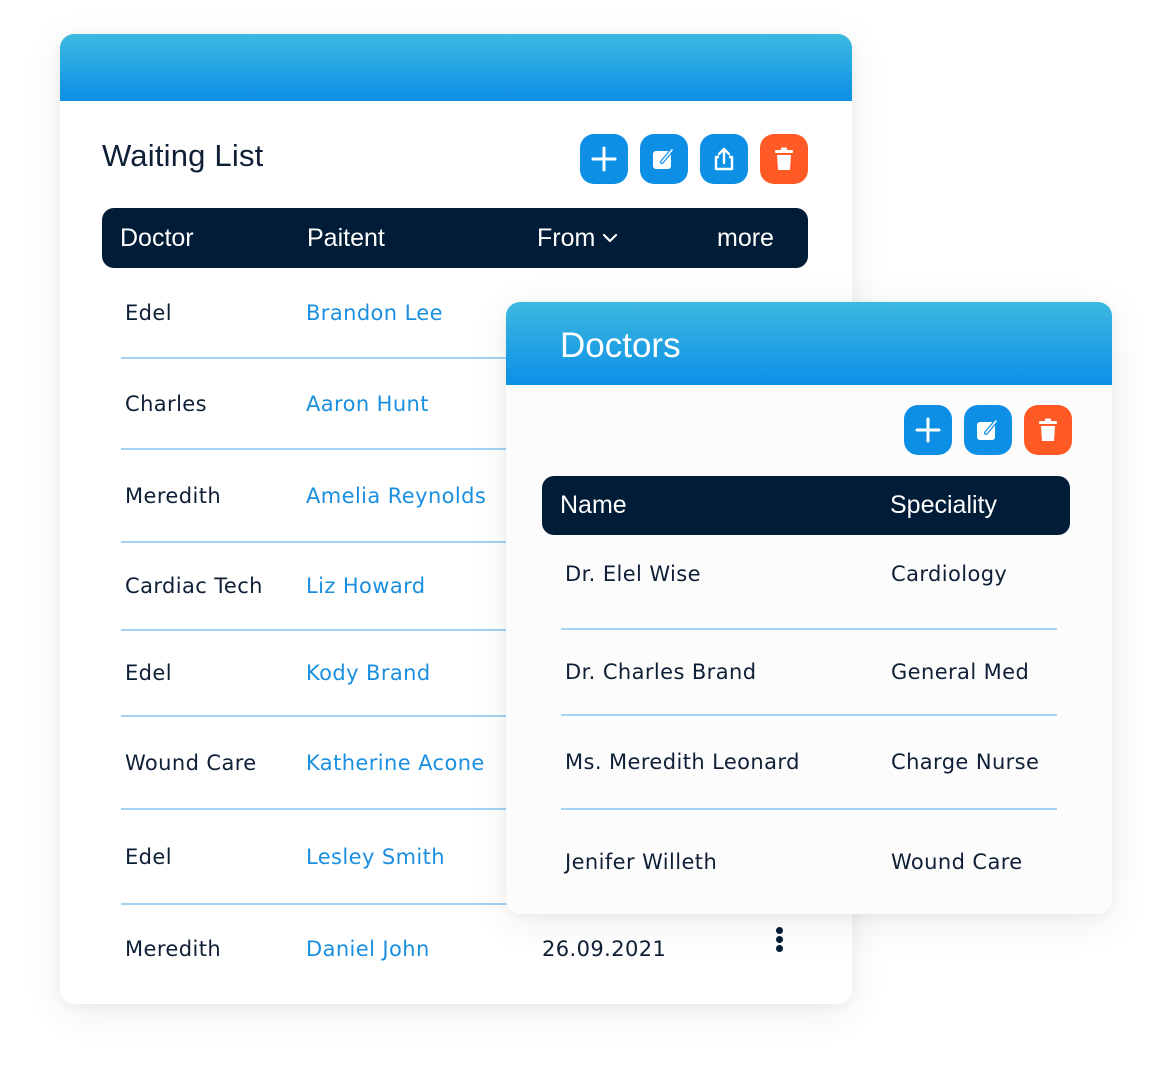 Image resolution: width=1172 pixels, height=1070 pixels. What do you see at coordinates (191, 762) in the screenshot?
I see `doctor-cell: Wound Care` at bounding box center [191, 762].